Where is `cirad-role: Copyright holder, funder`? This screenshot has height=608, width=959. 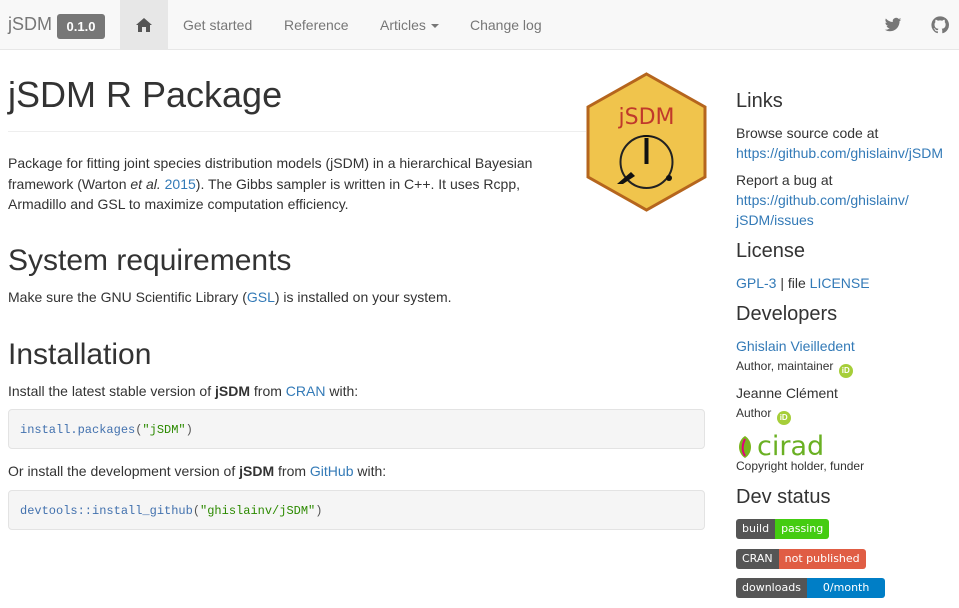 cirad-role: Copyright holder, funder is located at coordinates (800, 466).